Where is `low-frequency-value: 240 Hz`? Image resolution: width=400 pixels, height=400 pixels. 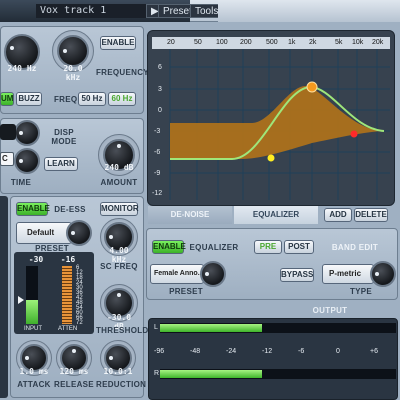
low-frequency-value: 240 Hz is located at coordinates (22, 68).